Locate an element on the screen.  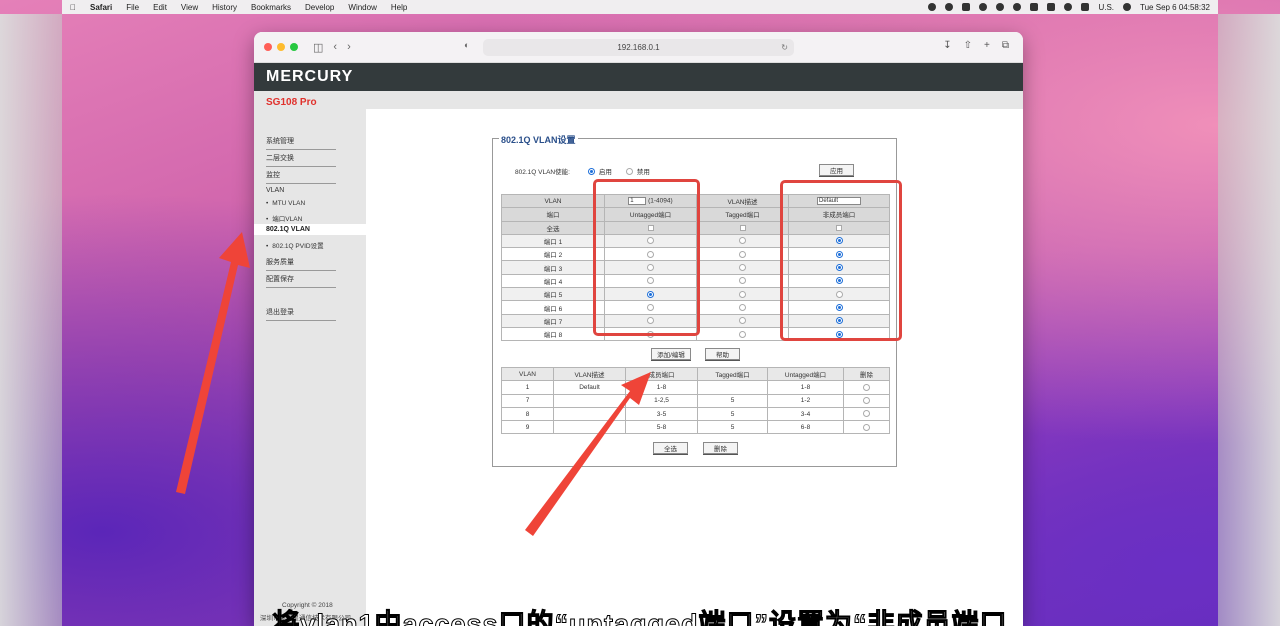
tab-overview-icon: ⧉ is located at coordinates (1005, 45).